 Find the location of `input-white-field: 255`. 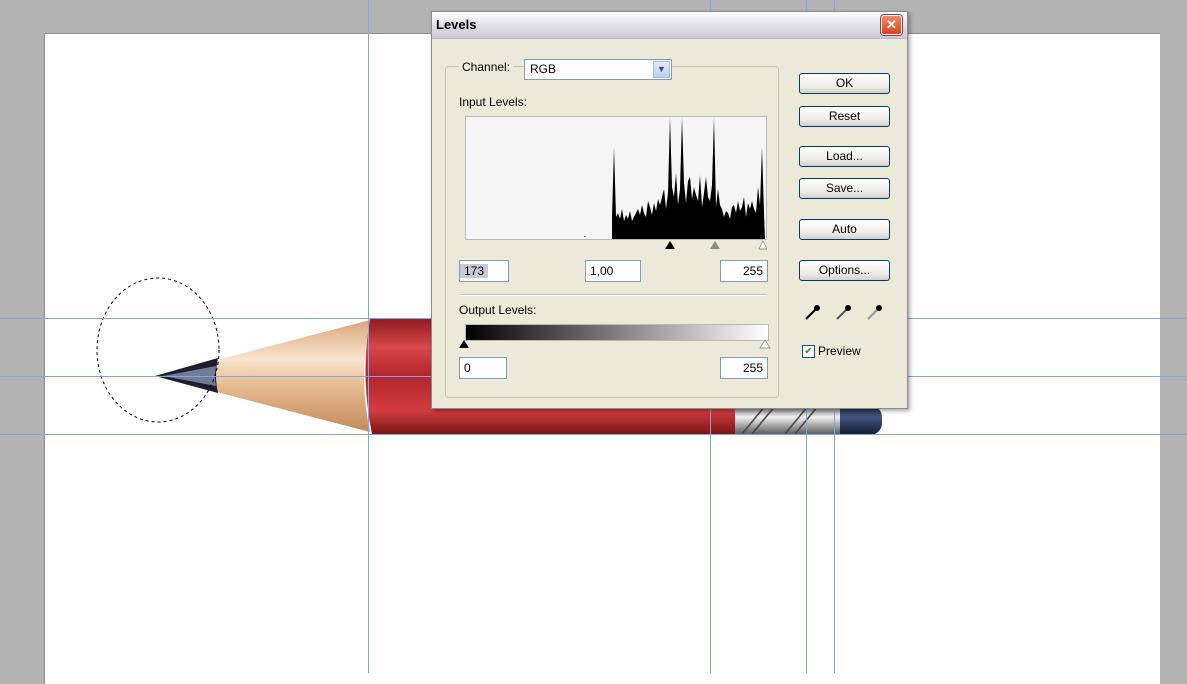

input-white-field: 255 is located at coordinates (744, 271).